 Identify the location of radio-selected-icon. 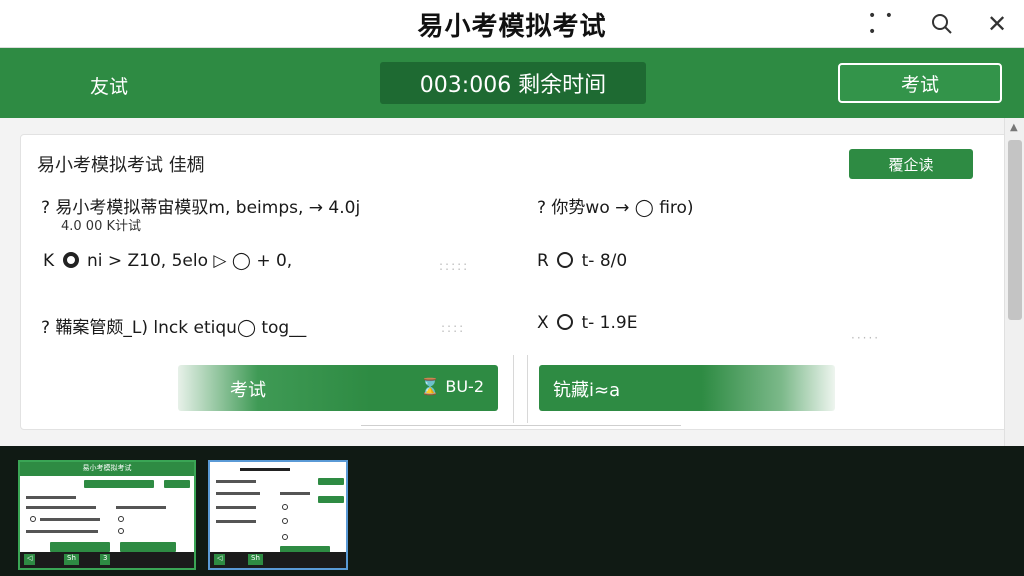
(70, 260).